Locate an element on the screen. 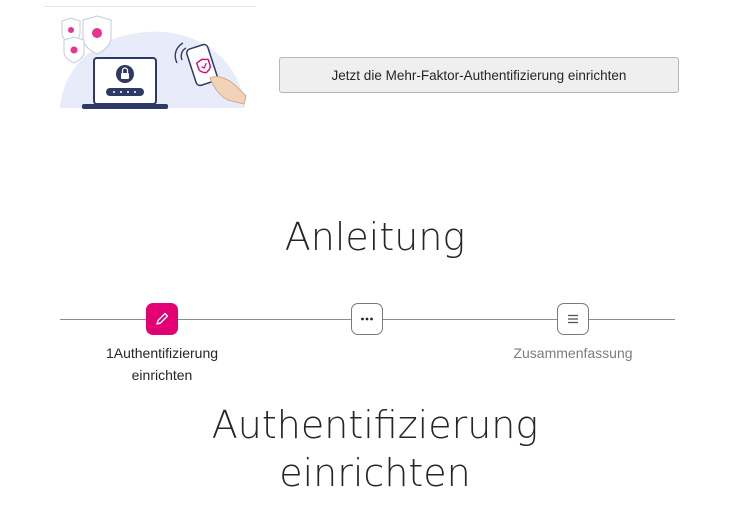 The image size is (750, 513). section-title: Anleitung is located at coordinates (375, 237).